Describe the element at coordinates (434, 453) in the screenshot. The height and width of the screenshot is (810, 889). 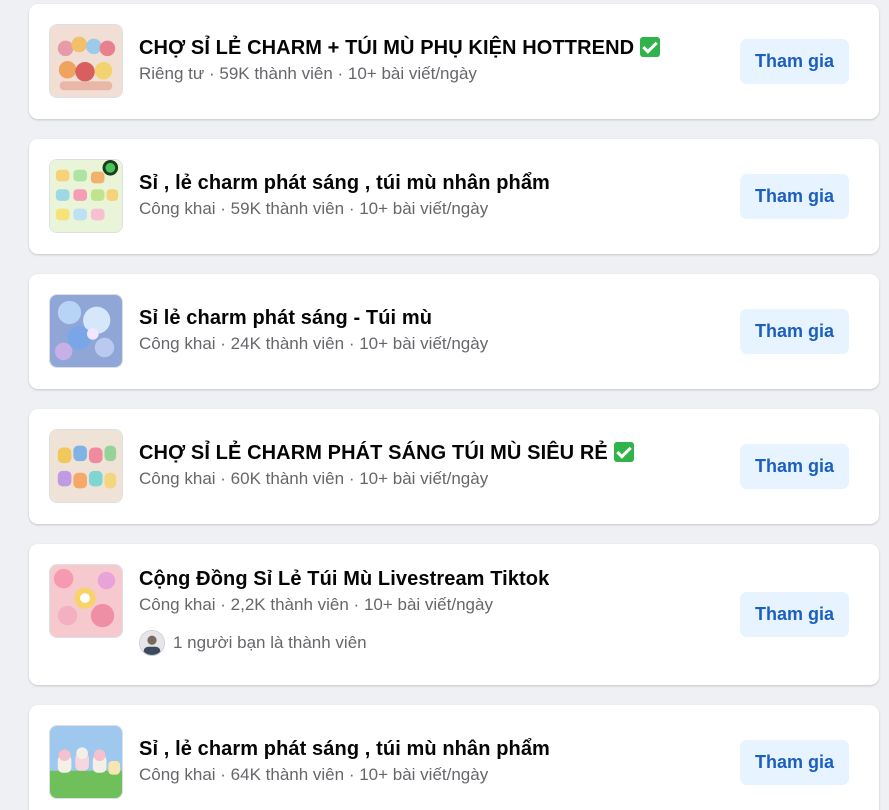
I see `group-name: CHỢ SỈ LẺ CHARM PHÁT SÁNG TÚI MÙ SIÊU RẺ` at that location.